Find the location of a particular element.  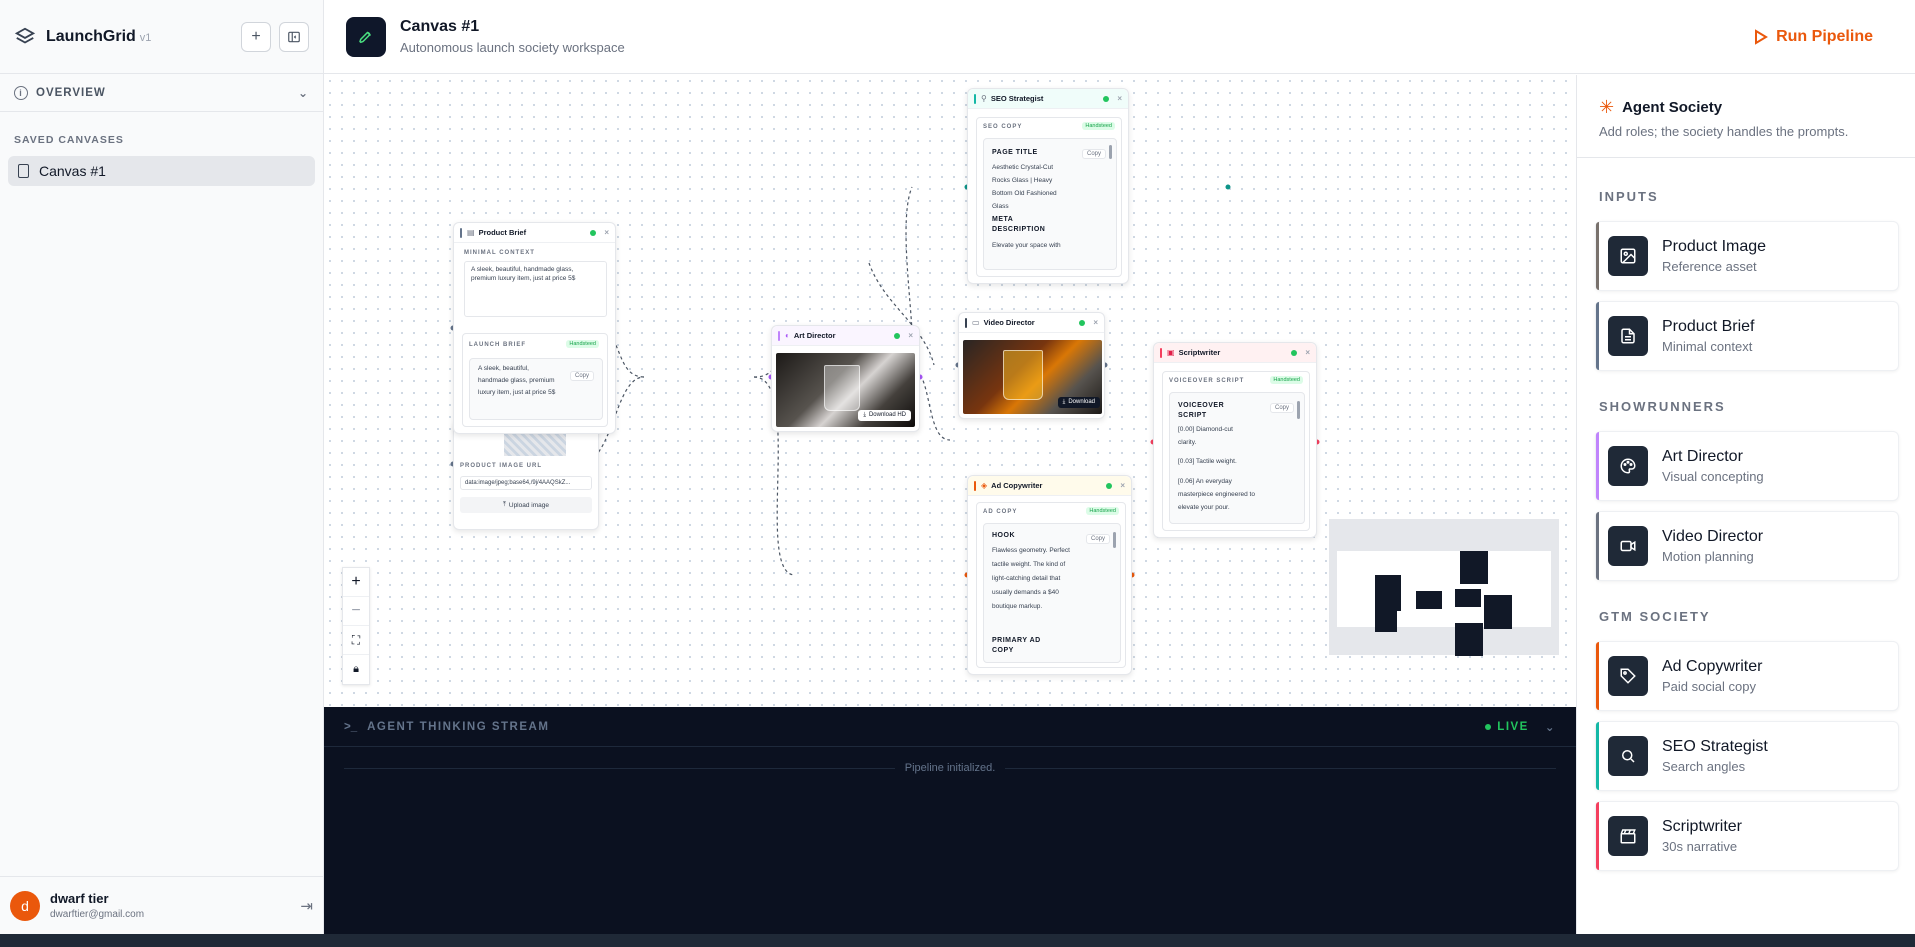

video-icon is located at coordinates (1628, 546).